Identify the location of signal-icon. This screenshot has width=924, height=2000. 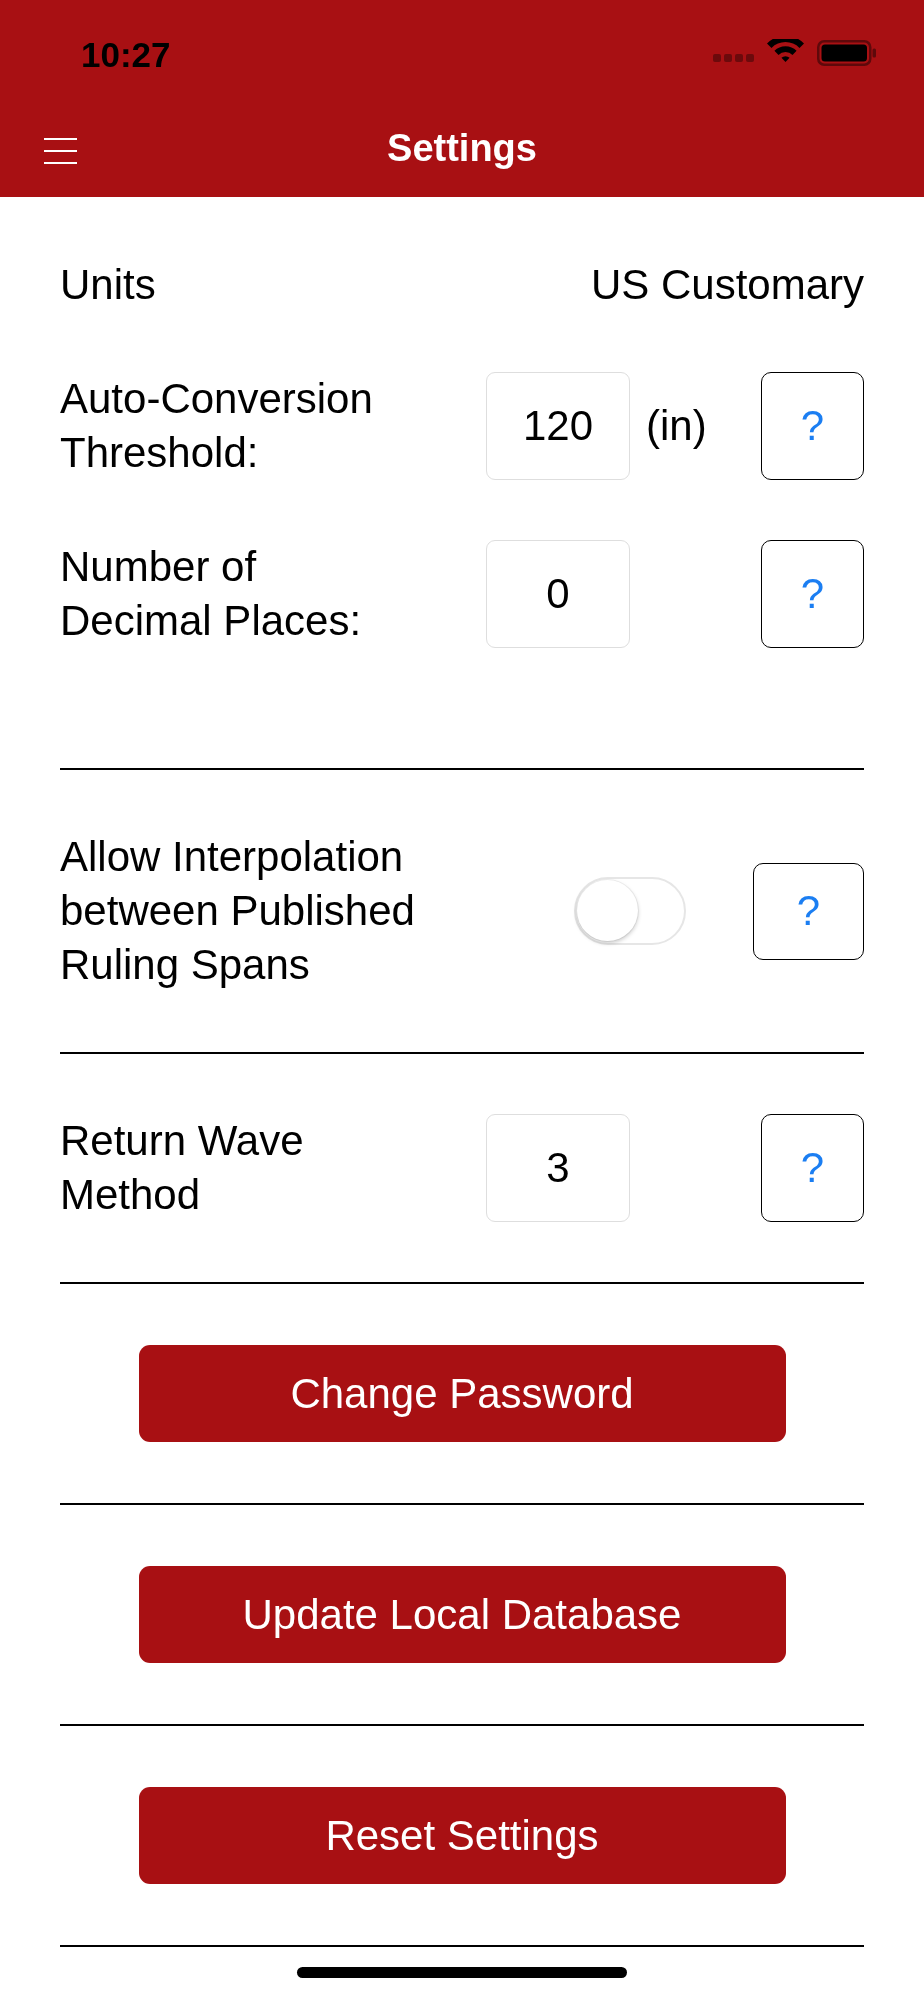
(733, 57).